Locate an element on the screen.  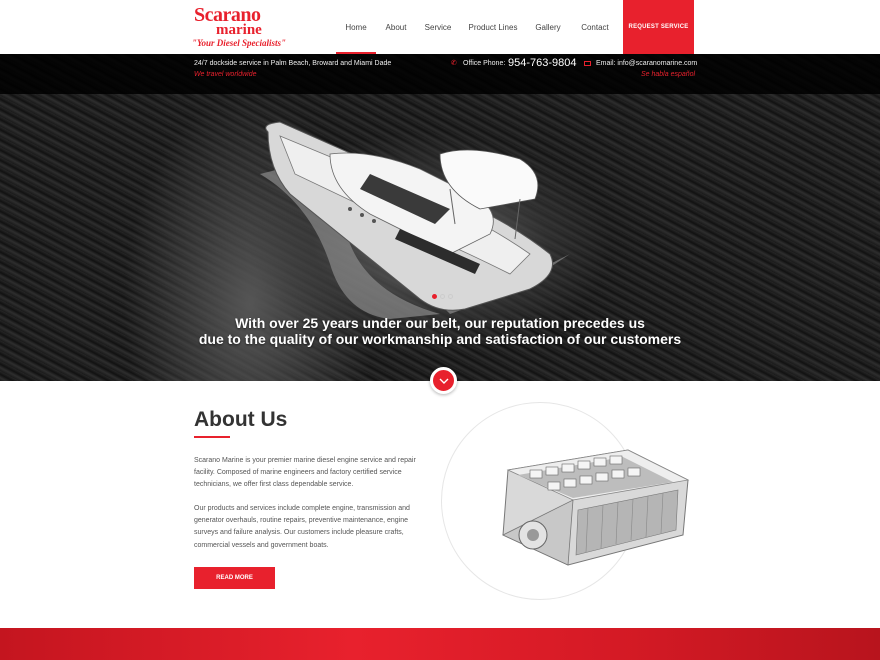
nav-contact: Contact is located at coordinates (595, 27).